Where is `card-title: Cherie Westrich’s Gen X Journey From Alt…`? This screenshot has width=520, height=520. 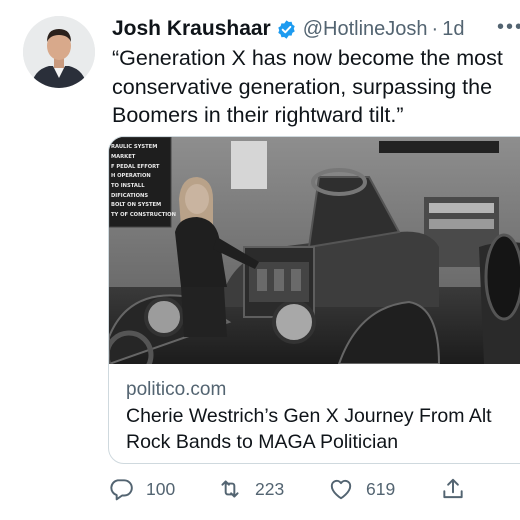
card-title: Cherie Westrich’s Gen X Journey From Alt… is located at coordinates (309, 429).